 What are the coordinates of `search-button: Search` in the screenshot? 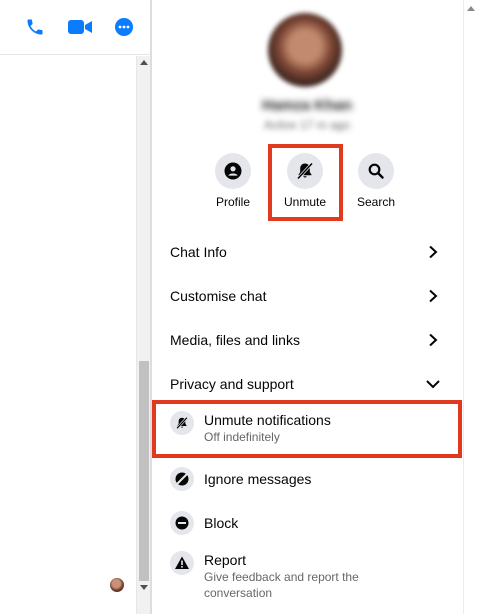 It's located at (376, 184).